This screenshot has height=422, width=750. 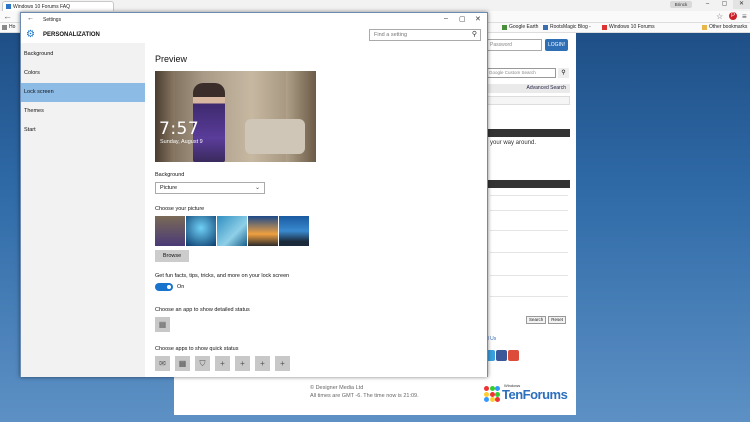 What do you see at coordinates (704, 27) in the screenshot?
I see `folder-icon` at bounding box center [704, 27].